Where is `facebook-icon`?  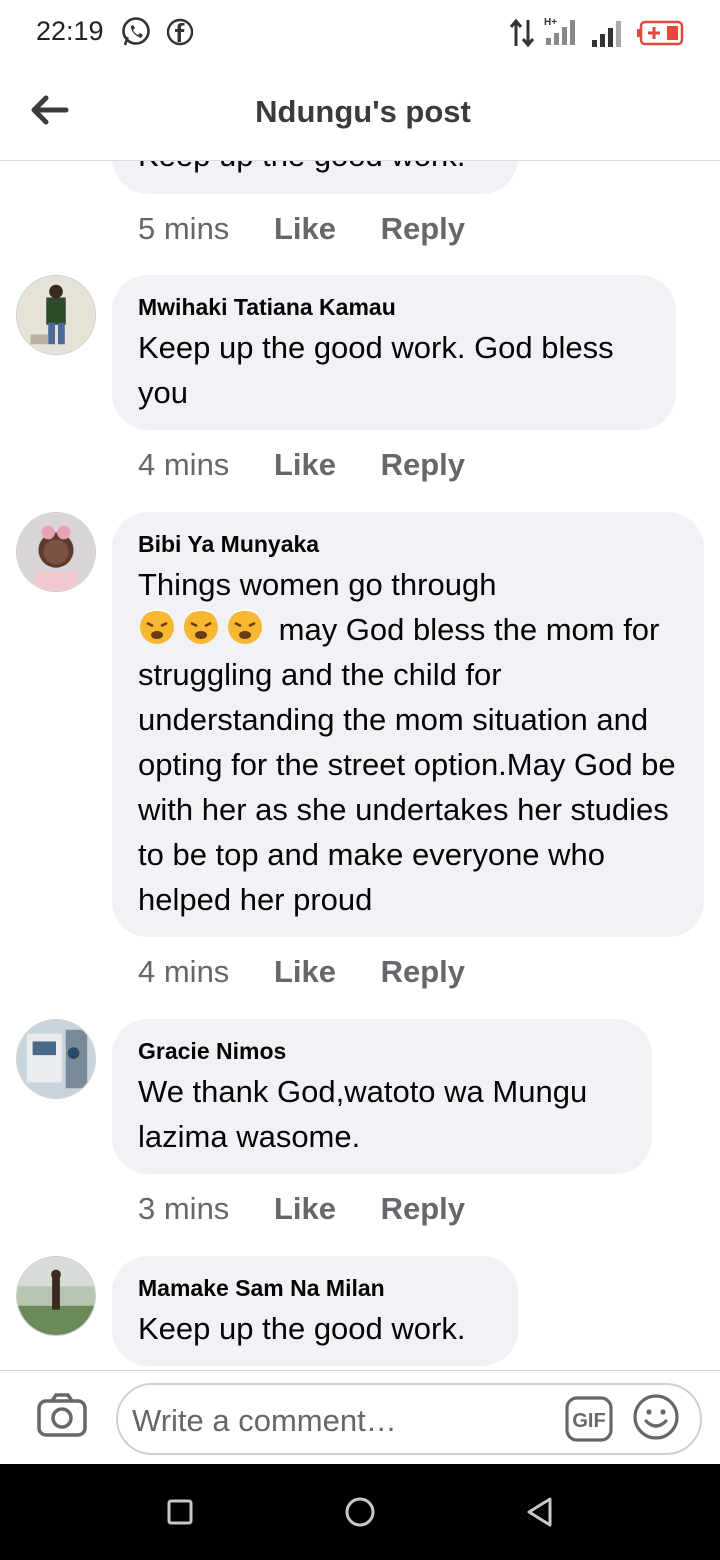 facebook-icon is located at coordinates (180, 32).